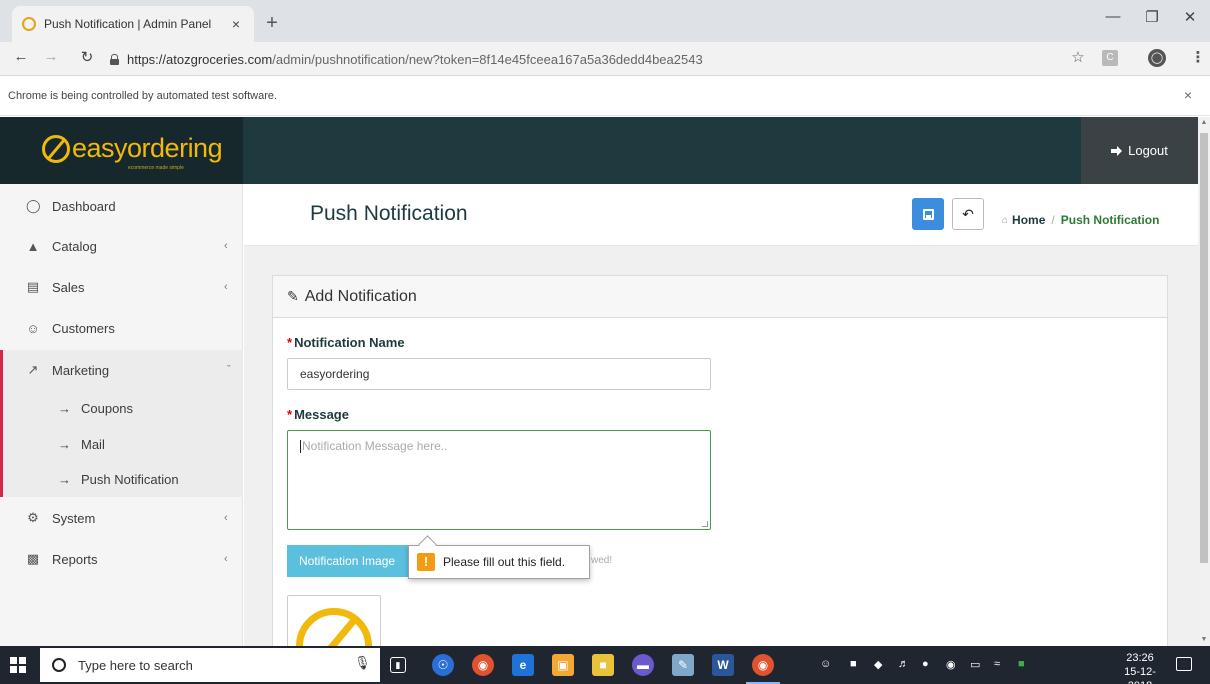 The image size is (1210, 684). I want to click on lock-icon, so click(114, 59).